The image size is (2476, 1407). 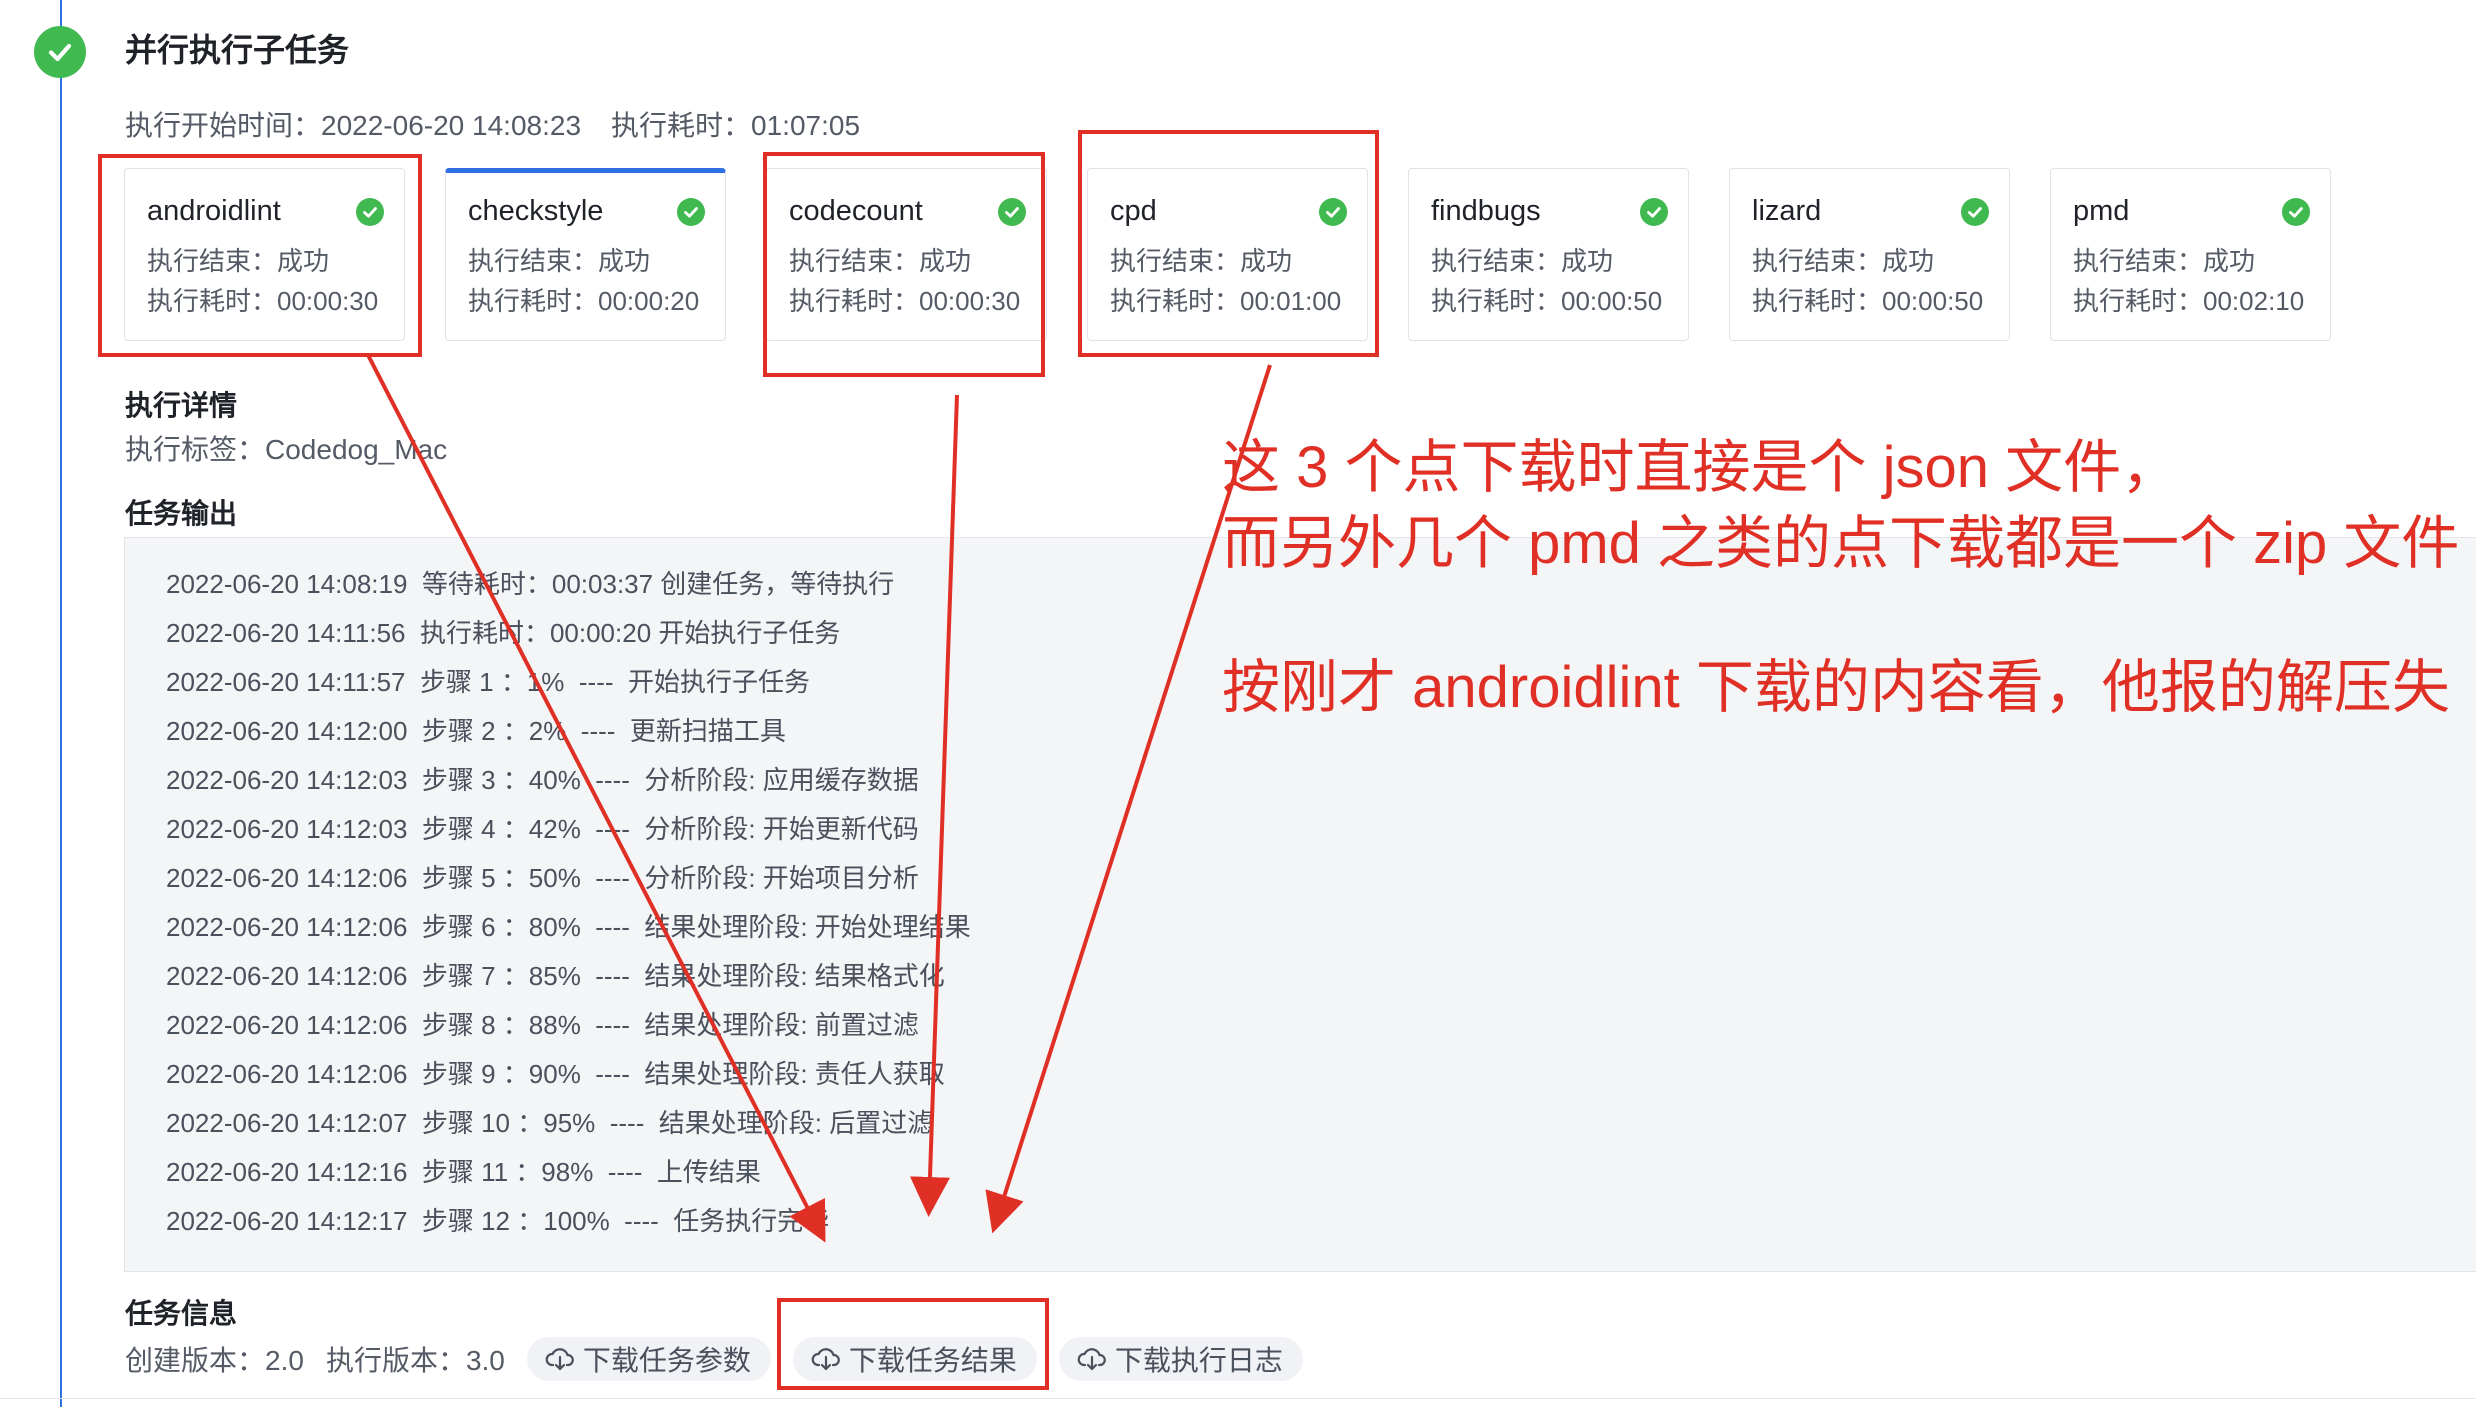 What do you see at coordinates (596, 798) in the screenshot?
I see `arrow-androidlint-to-results` at bounding box center [596, 798].